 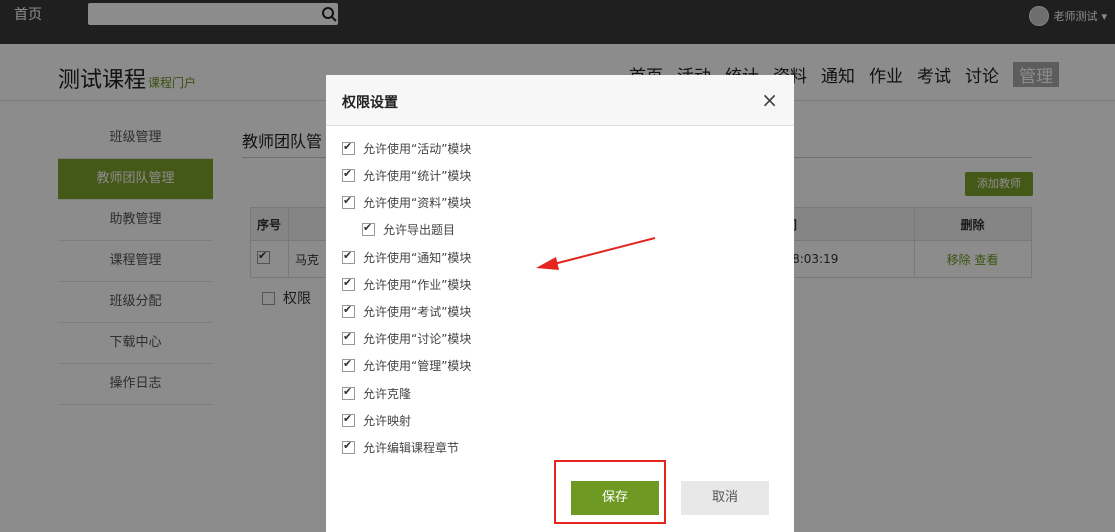 I want to click on option-activity: 允许使用“活动”模块, so click(x=406, y=148).